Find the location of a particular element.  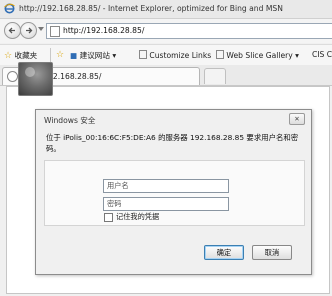

cancel-button: 取消 is located at coordinates (272, 252).